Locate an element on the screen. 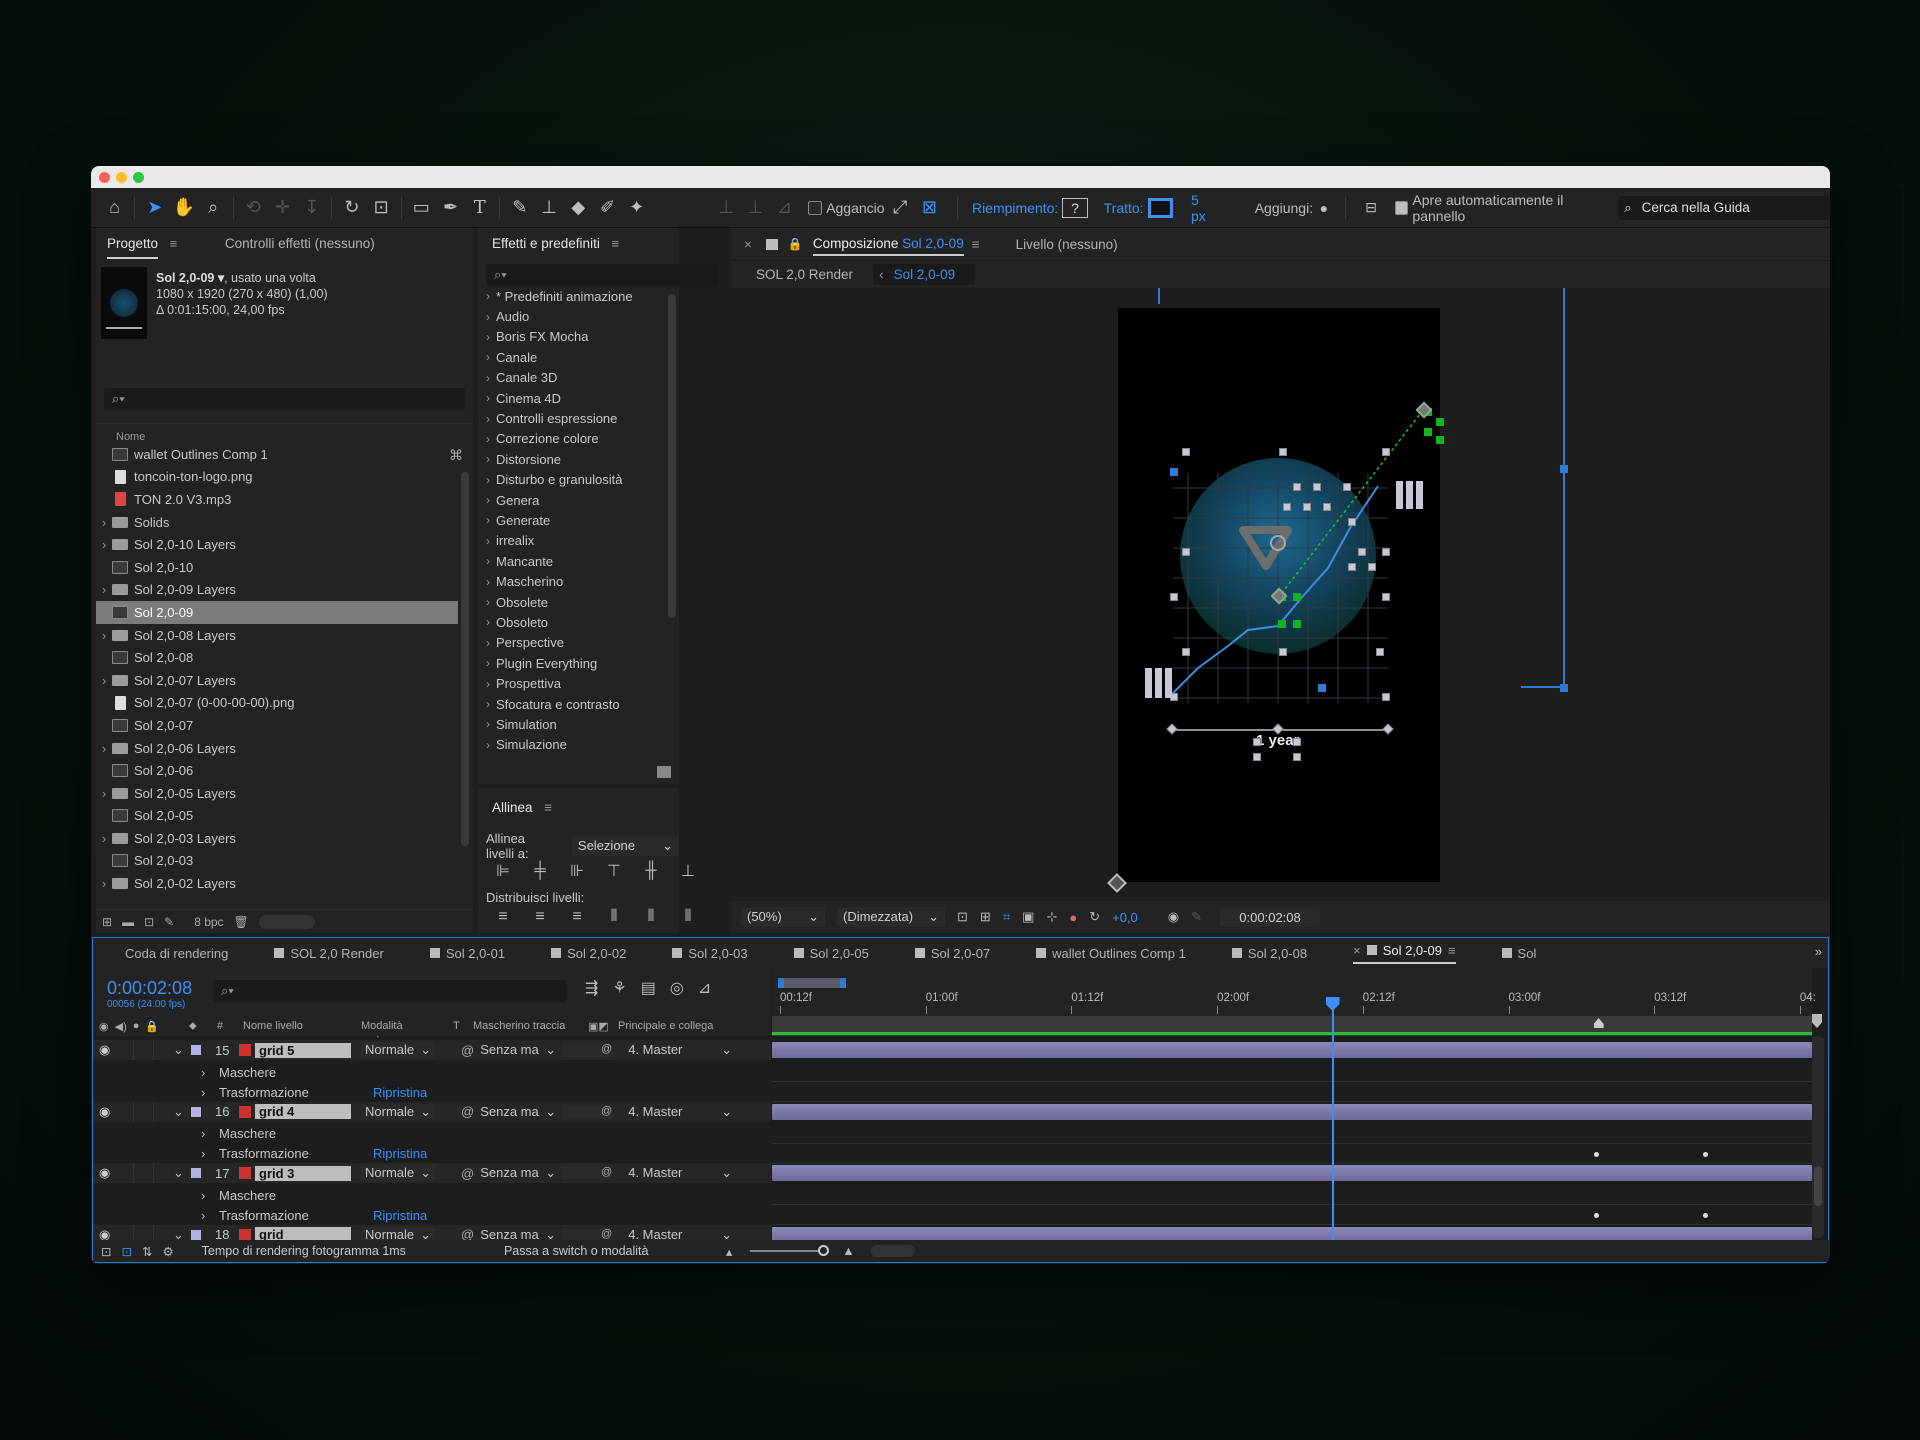 This screenshot has height=1440, width=1920. auto-open-toggle: Apre automaticamente il pannello is located at coordinates (1504, 208).